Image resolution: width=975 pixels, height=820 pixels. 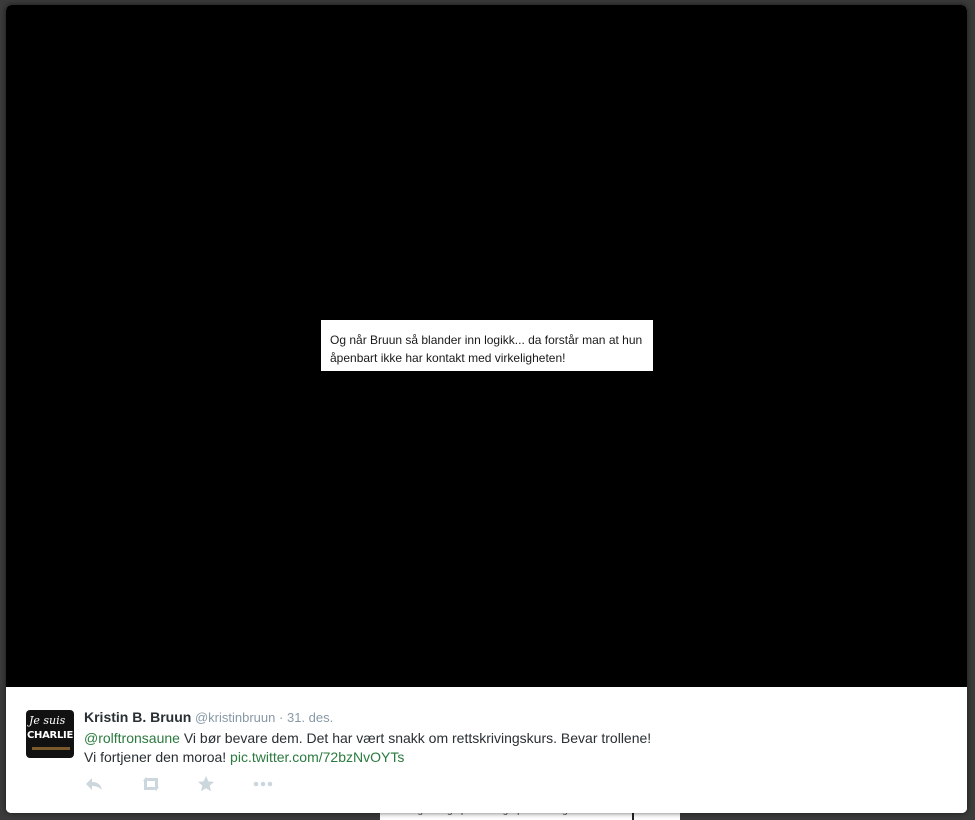 I want to click on retweet-icon, so click(x=152, y=784).